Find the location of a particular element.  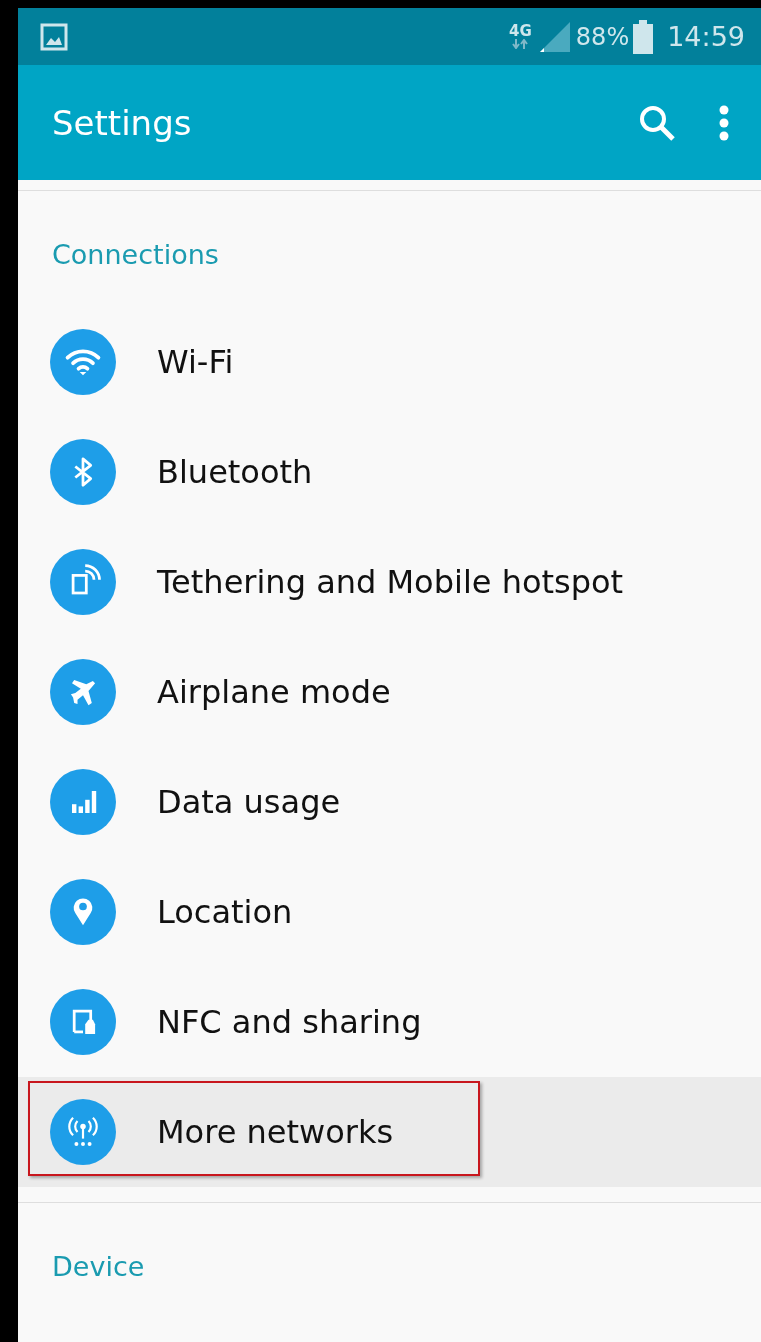

settings-item: Wi-Fi is located at coordinates (389, 362).